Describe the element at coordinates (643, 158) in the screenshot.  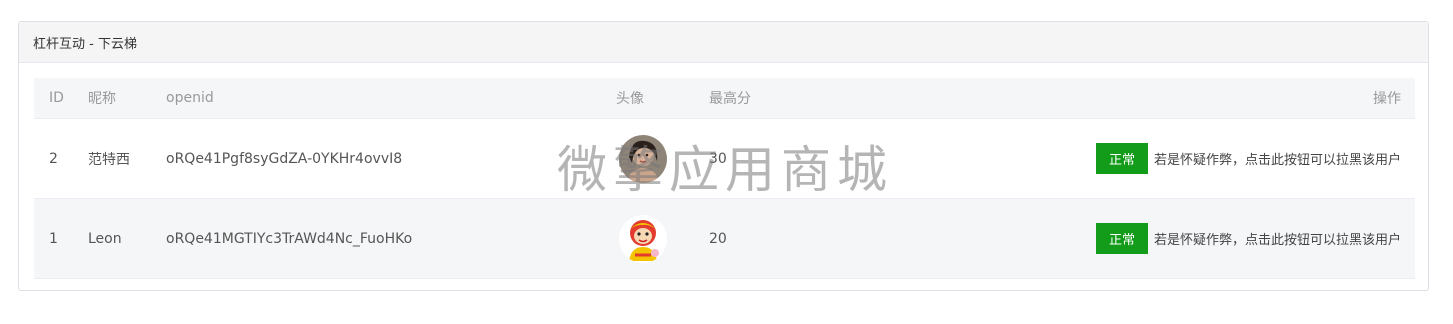
I see `female-portrait-avatar-icon` at that location.